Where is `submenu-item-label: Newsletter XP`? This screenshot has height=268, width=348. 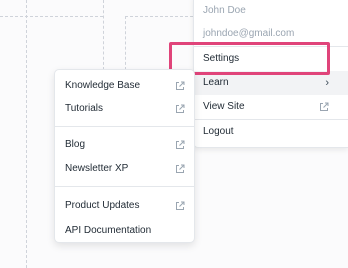
submenu-item-label: Newsletter XP is located at coordinates (97, 168).